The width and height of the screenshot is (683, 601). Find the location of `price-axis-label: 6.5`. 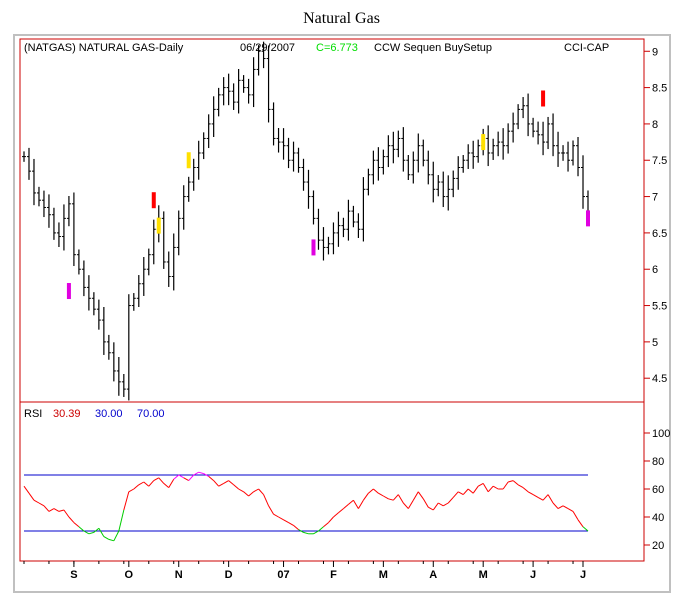

price-axis-label: 6.5 is located at coordinates (659, 234).